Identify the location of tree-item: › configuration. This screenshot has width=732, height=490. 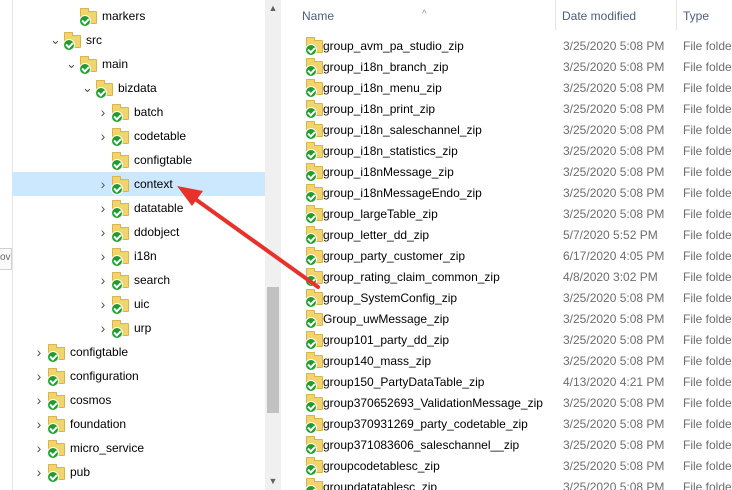
(138, 376).